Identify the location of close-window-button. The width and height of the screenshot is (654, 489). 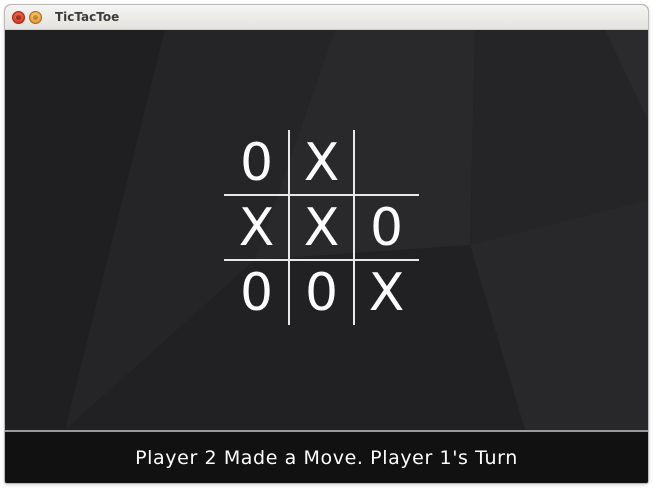
(18, 17).